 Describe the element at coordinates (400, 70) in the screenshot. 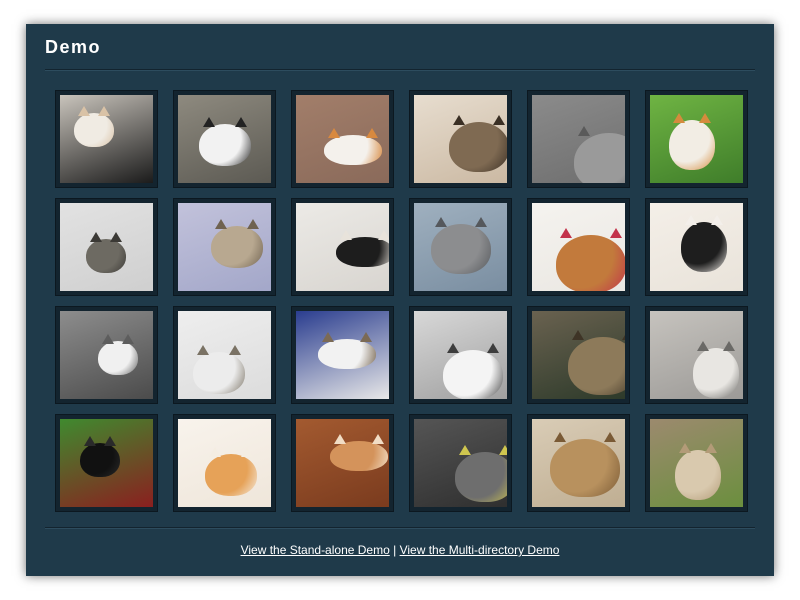

I see `header-divider` at that location.